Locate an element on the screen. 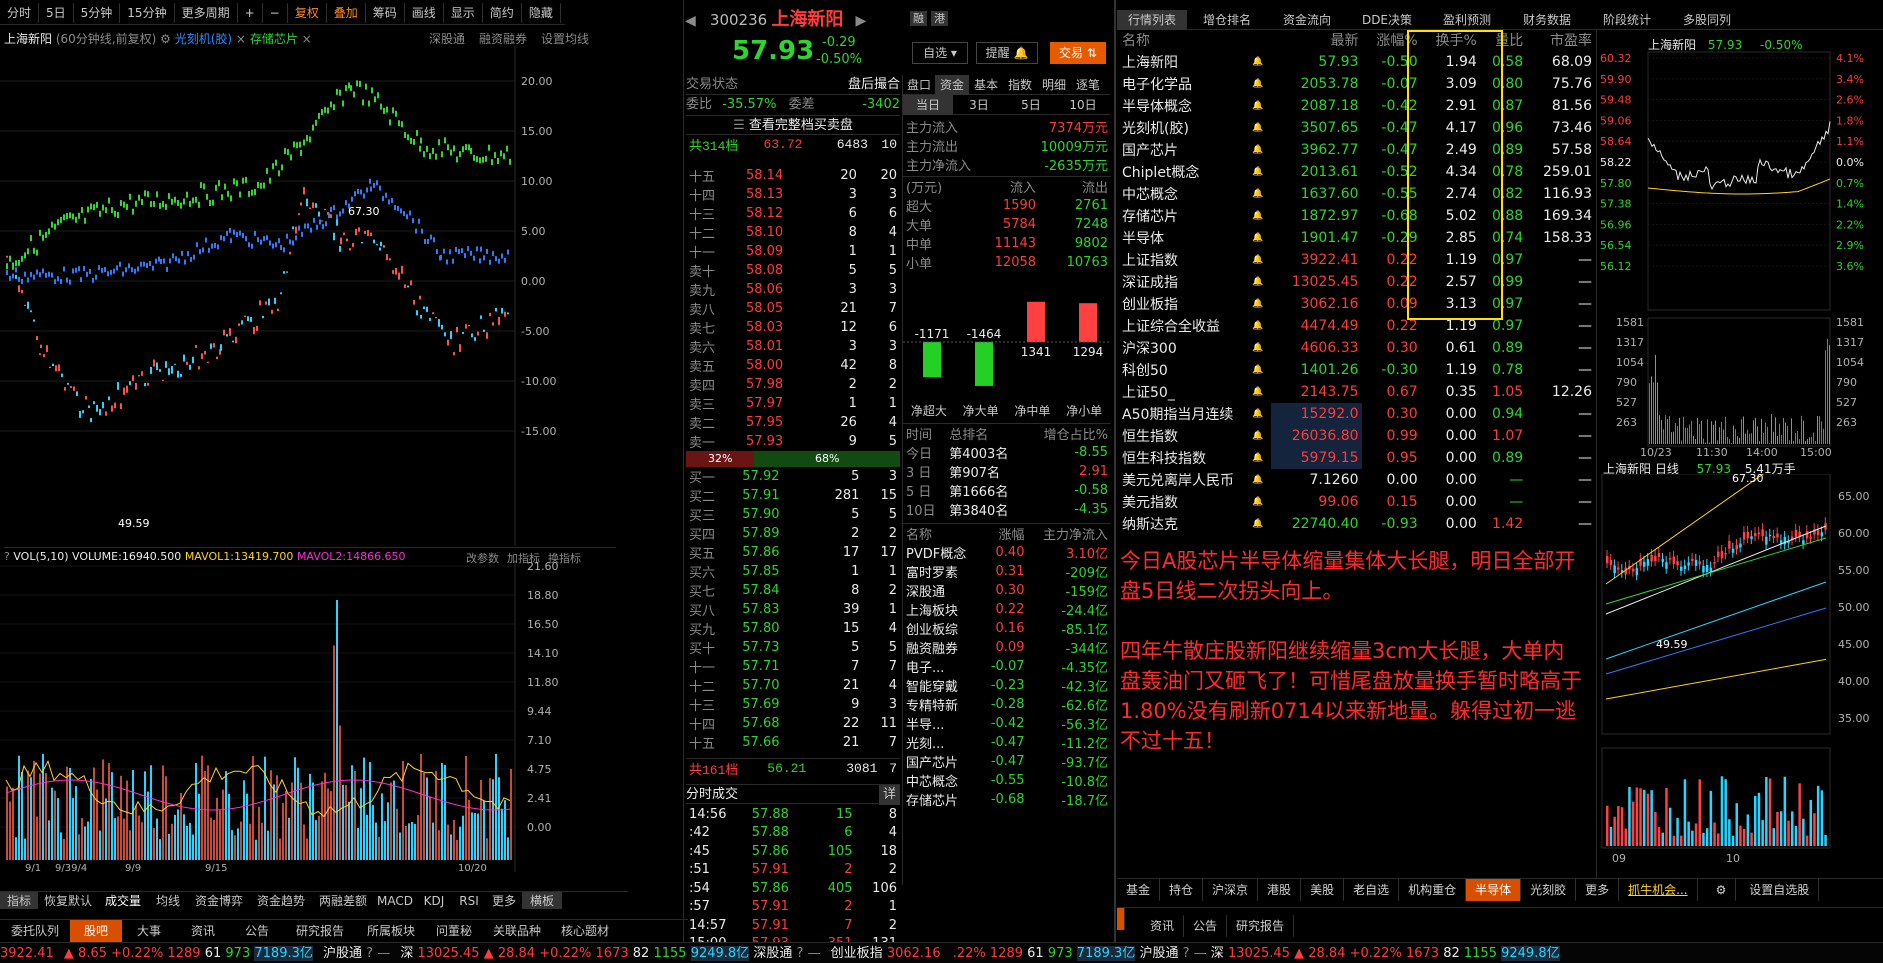 Image resolution: width=1883 pixels, height=963 pixels. tab-related: 关联品种 is located at coordinates (517, 931).